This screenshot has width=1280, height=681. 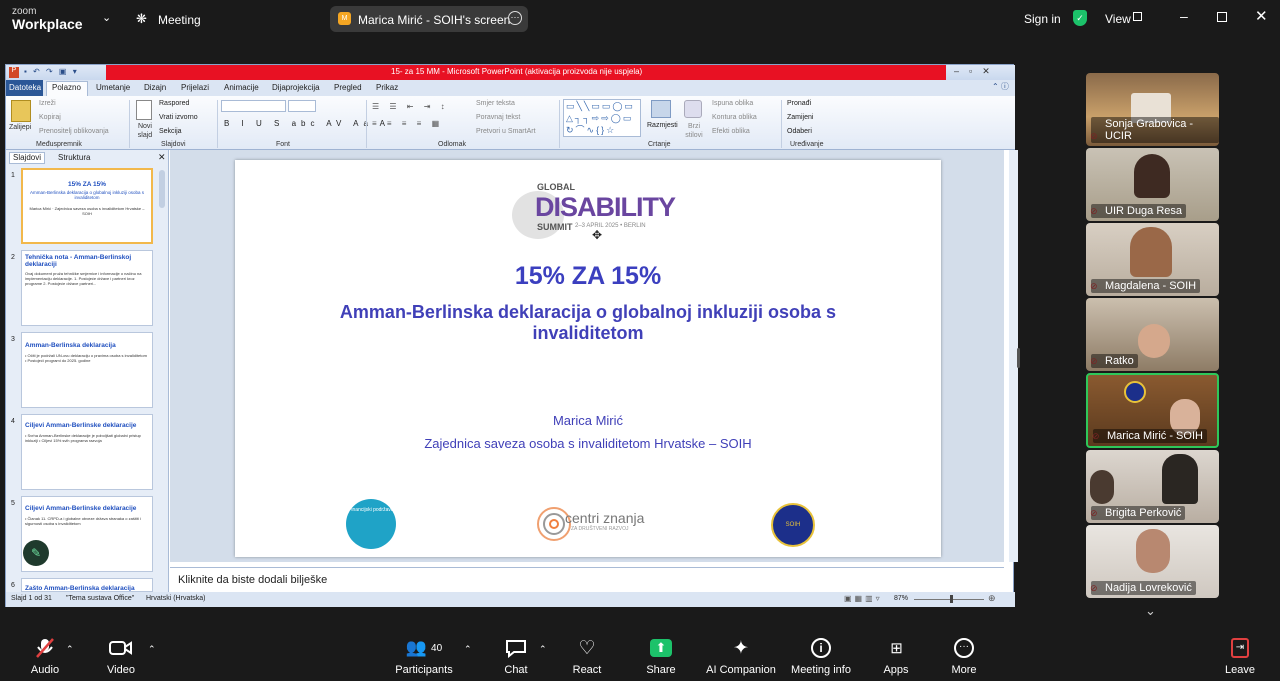 I want to click on participant-tile: ⊘ Sonja Grabovica - UCIR, so click(x=1152, y=109).